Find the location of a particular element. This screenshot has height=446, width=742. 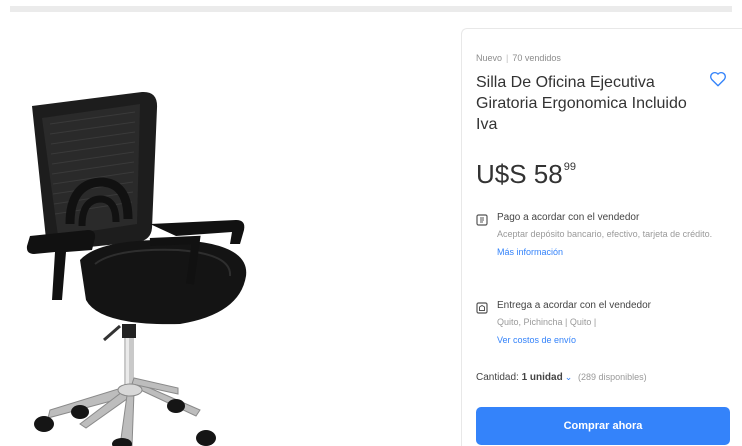

price-cents: 99 is located at coordinates (569, 167).